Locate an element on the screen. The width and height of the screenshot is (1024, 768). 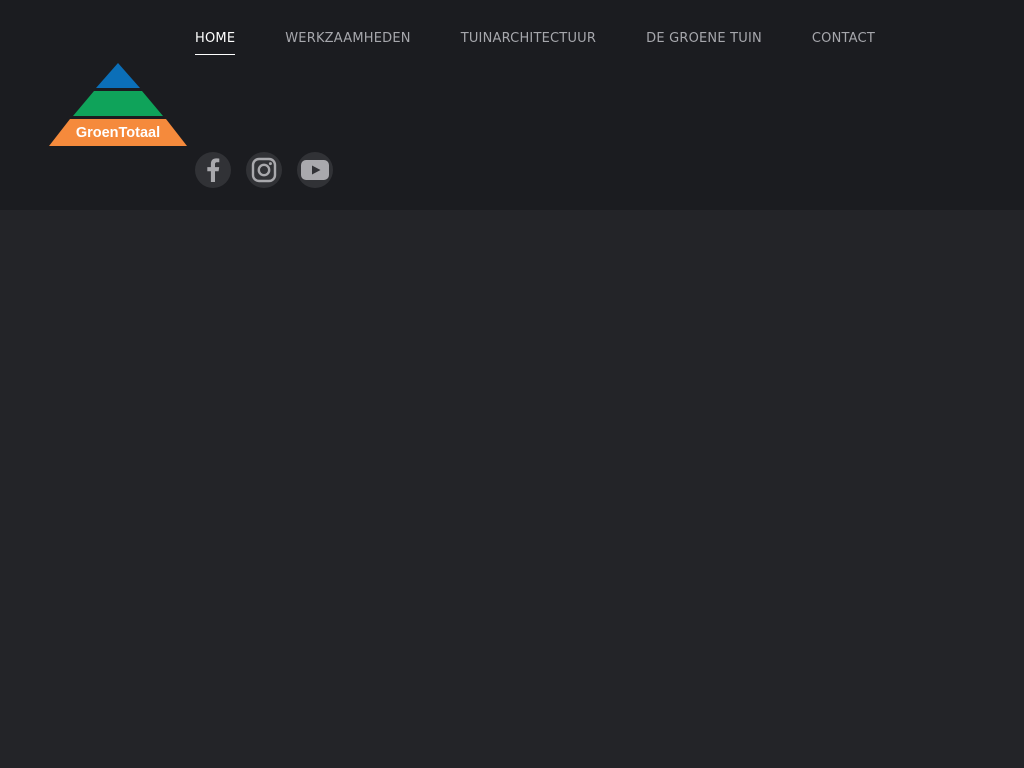
instagram-link is located at coordinates (264, 170).